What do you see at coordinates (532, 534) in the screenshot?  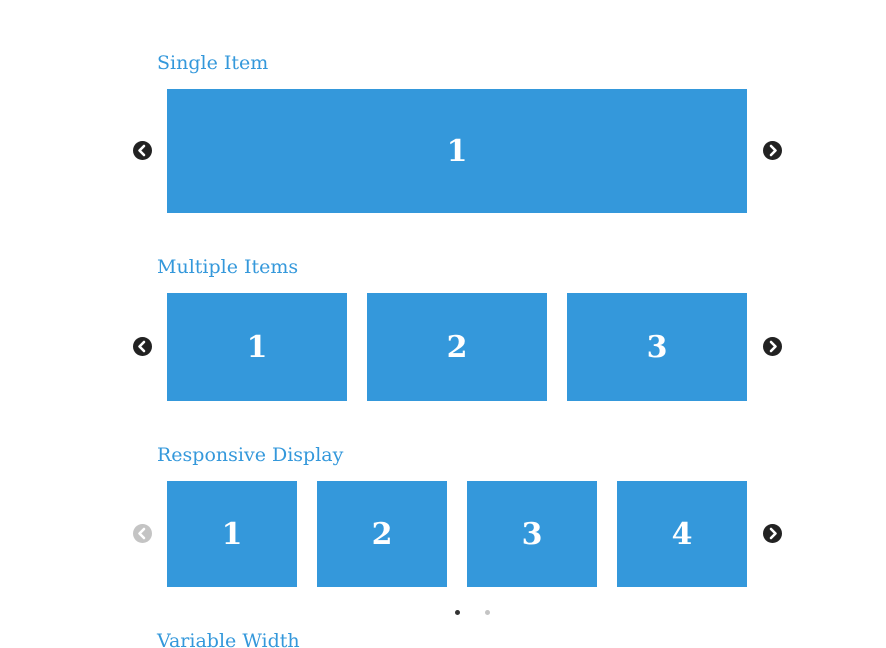 I see `responsive-slide-3: 3` at bounding box center [532, 534].